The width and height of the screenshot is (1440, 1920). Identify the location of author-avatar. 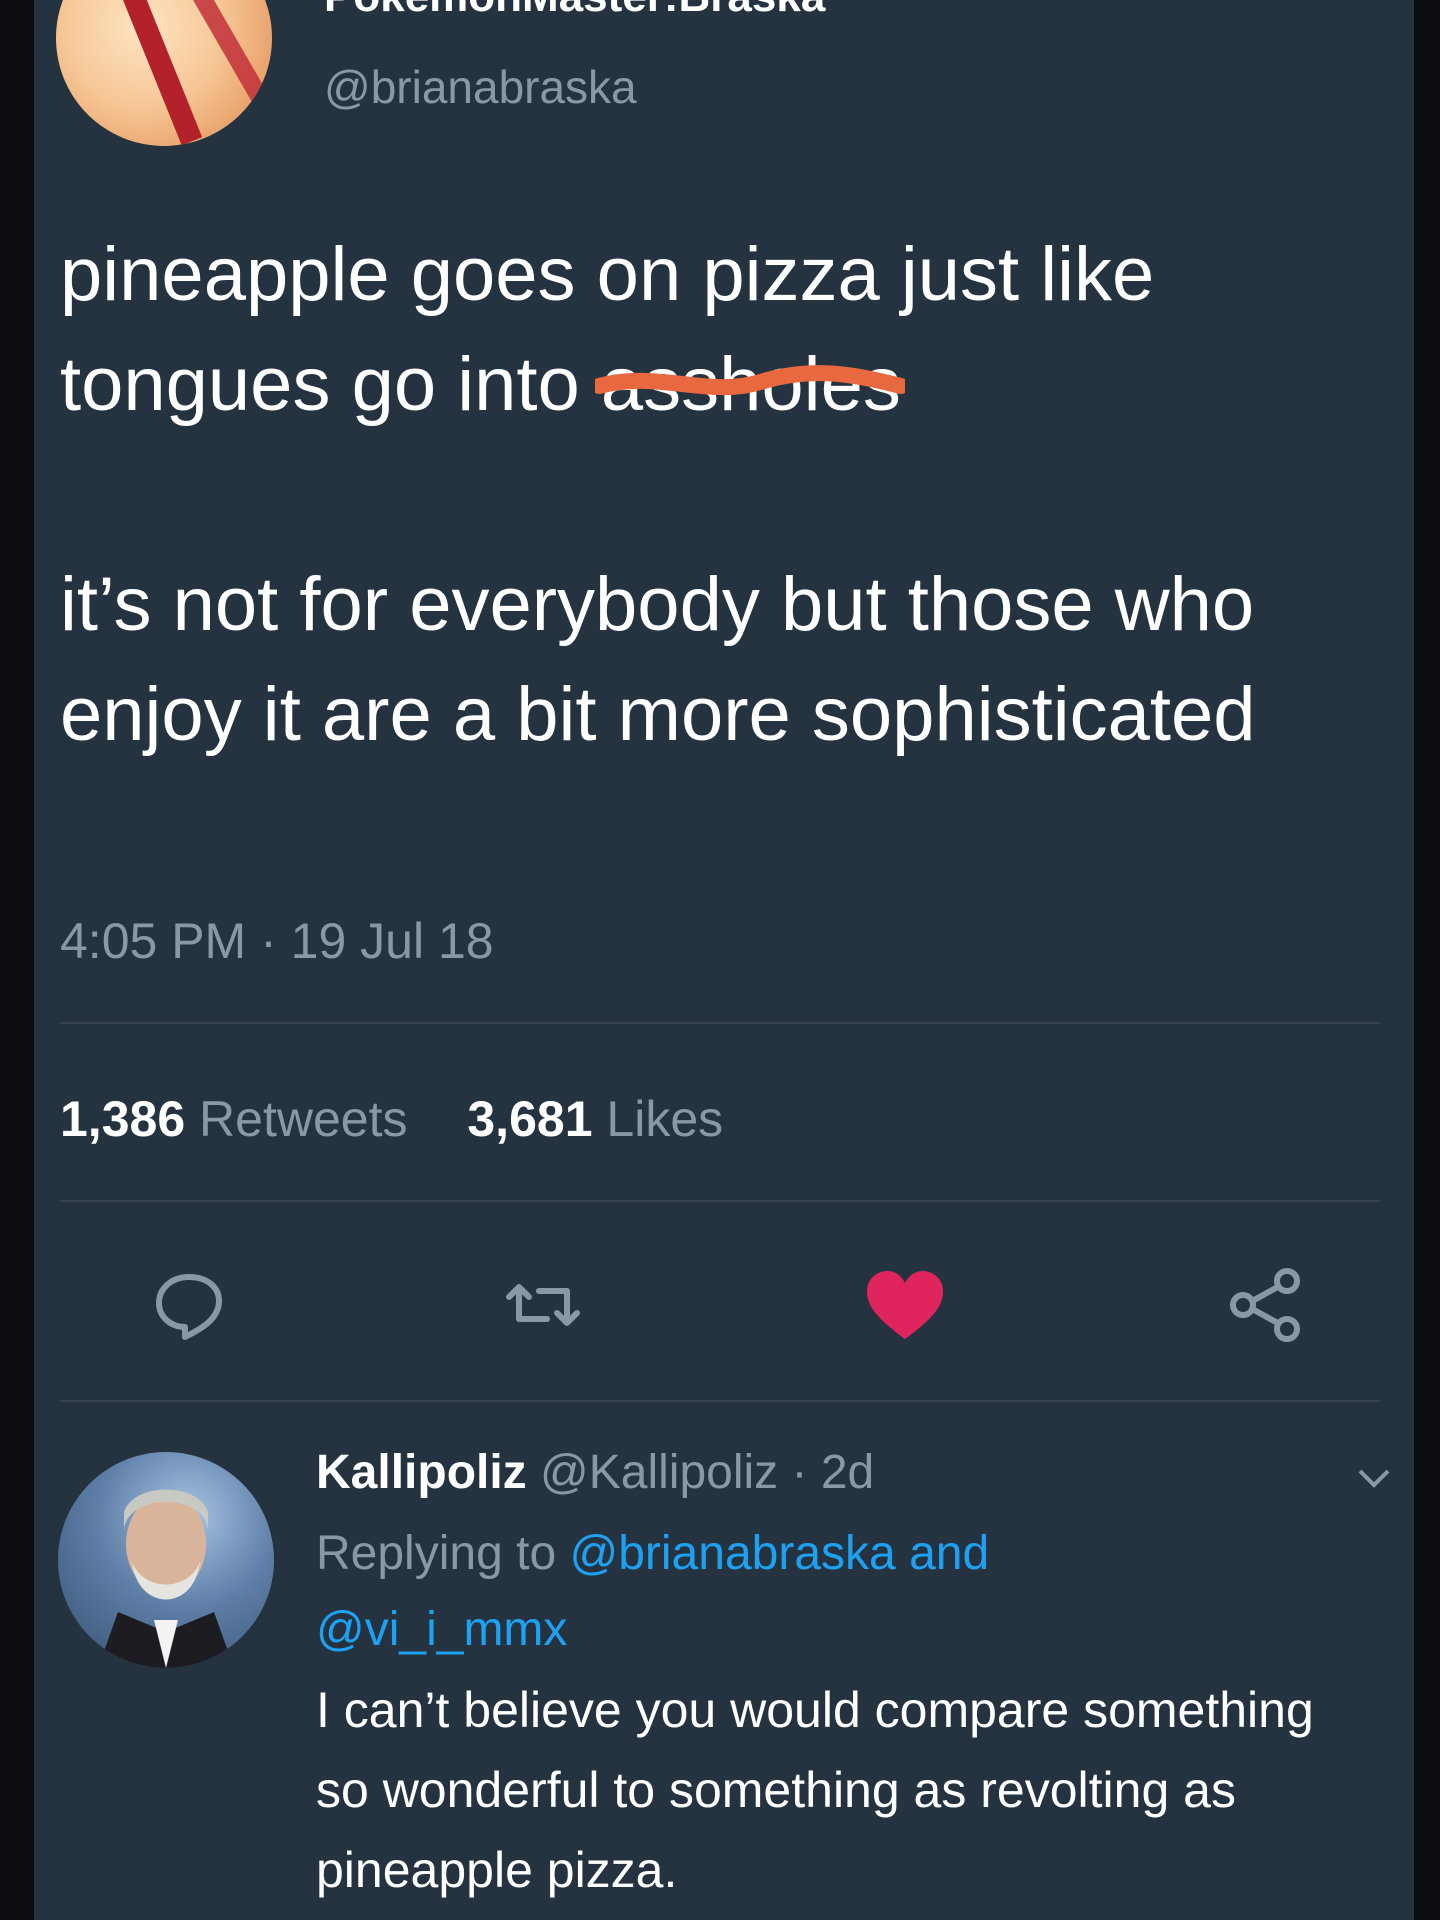
(164, 73).